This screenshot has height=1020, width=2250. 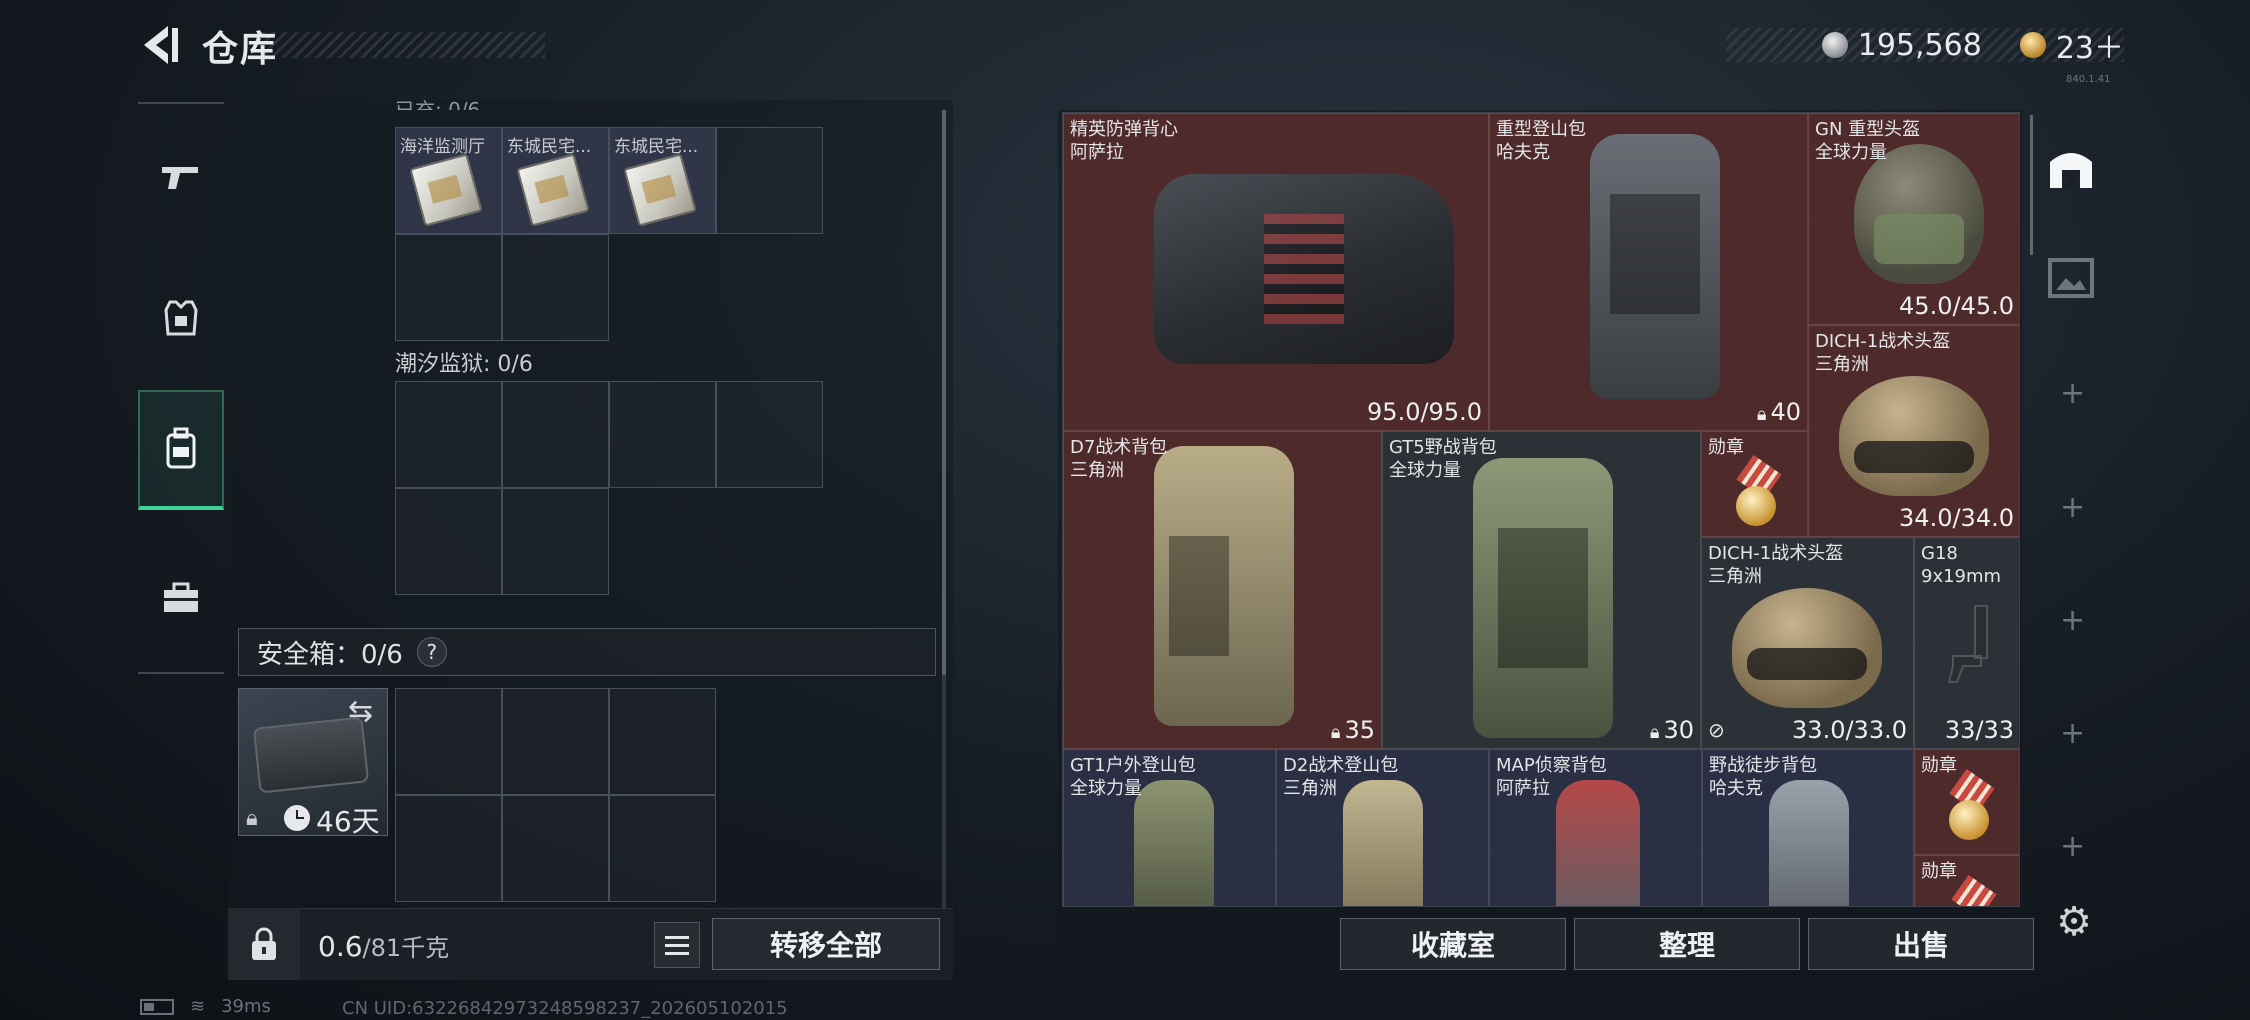 I want to click on sort-button: 整理, so click(x=1687, y=944).